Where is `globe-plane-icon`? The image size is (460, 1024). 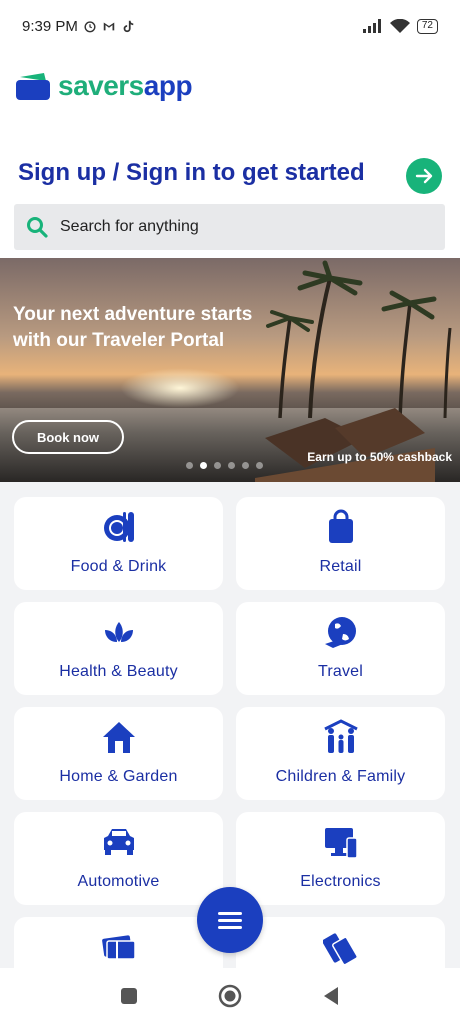 globe-plane-icon is located at coordinates (340, 632).